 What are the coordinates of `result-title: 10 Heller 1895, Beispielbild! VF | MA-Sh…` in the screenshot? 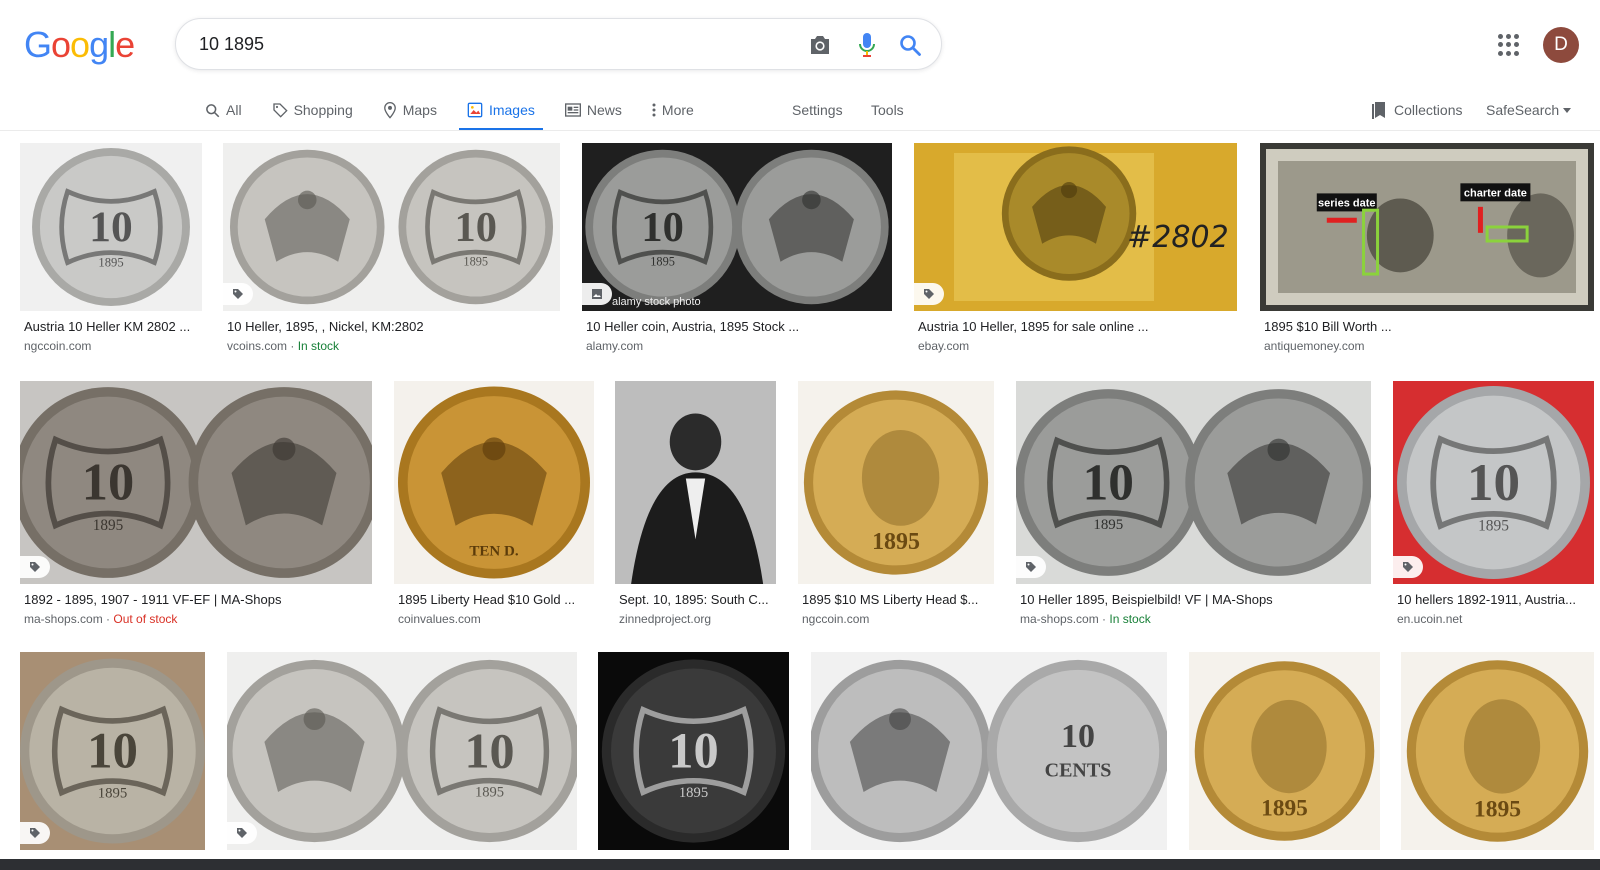 It's located at (1195, 599).